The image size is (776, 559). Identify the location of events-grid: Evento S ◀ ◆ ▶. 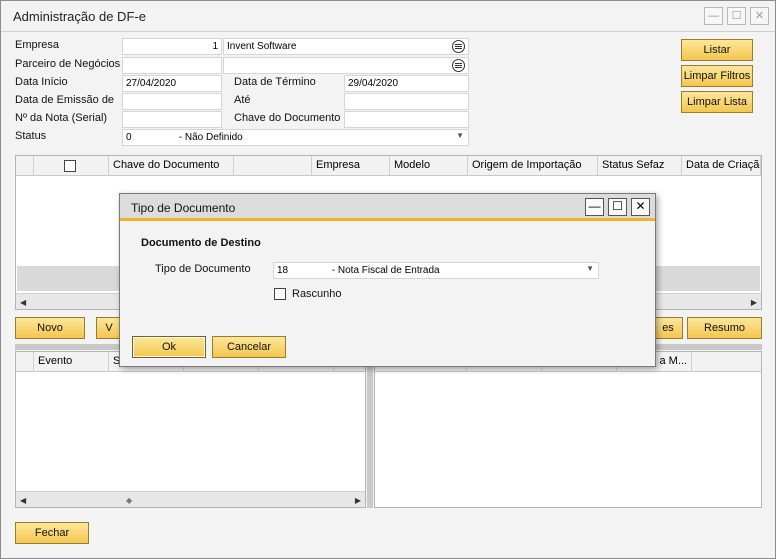
(190, 429).